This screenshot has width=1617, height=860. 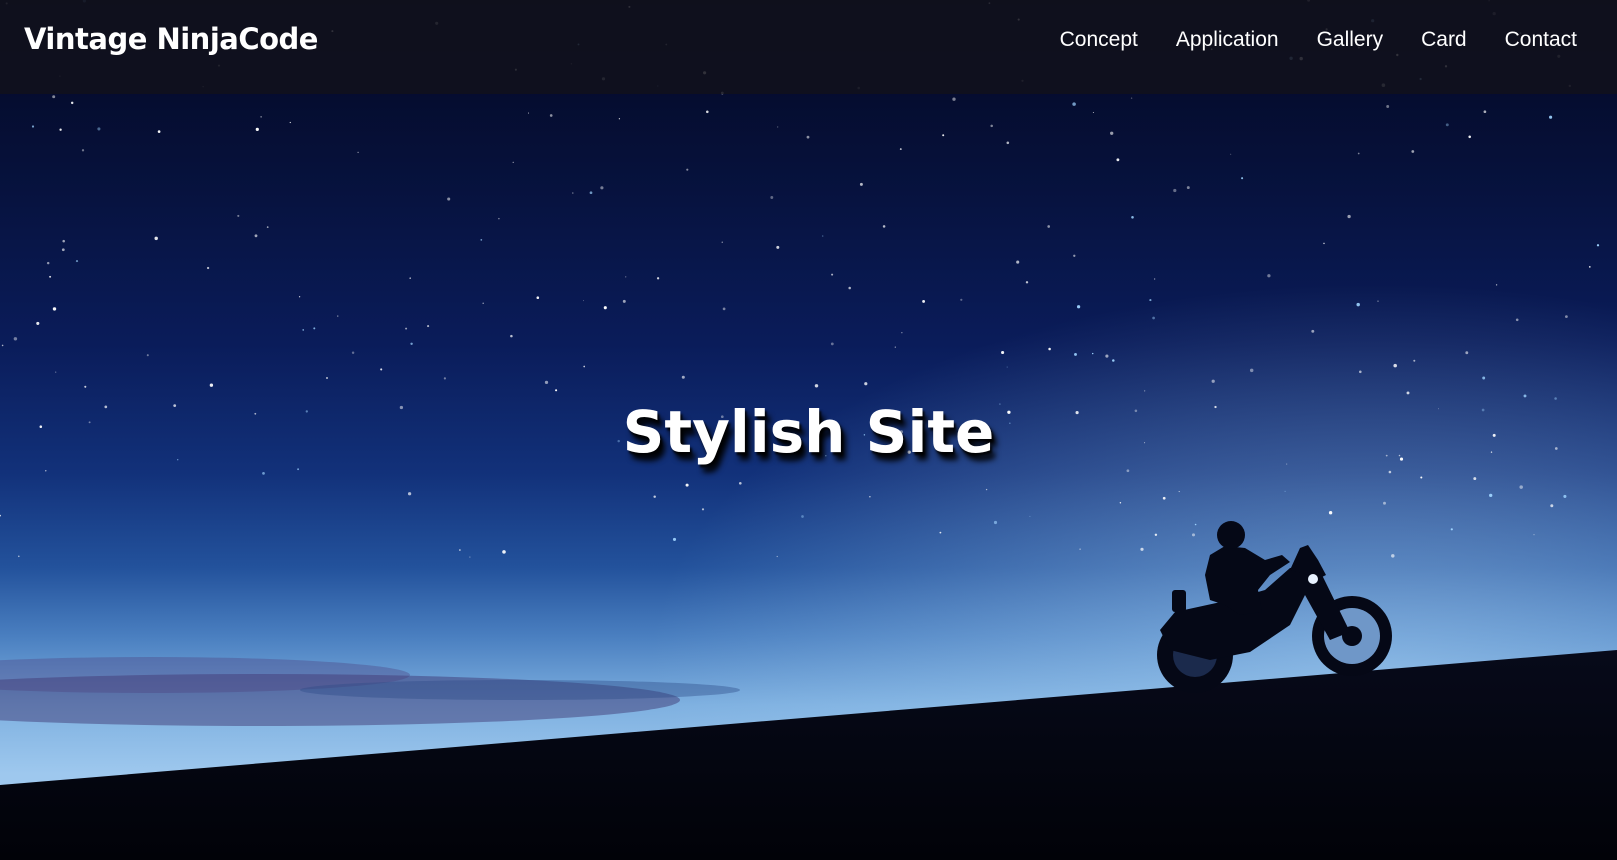 What do you see at coordinates (1541, 40) in the screenshot?
I see `nav-link-contact: Contact` at bounding box center [1541, 40].